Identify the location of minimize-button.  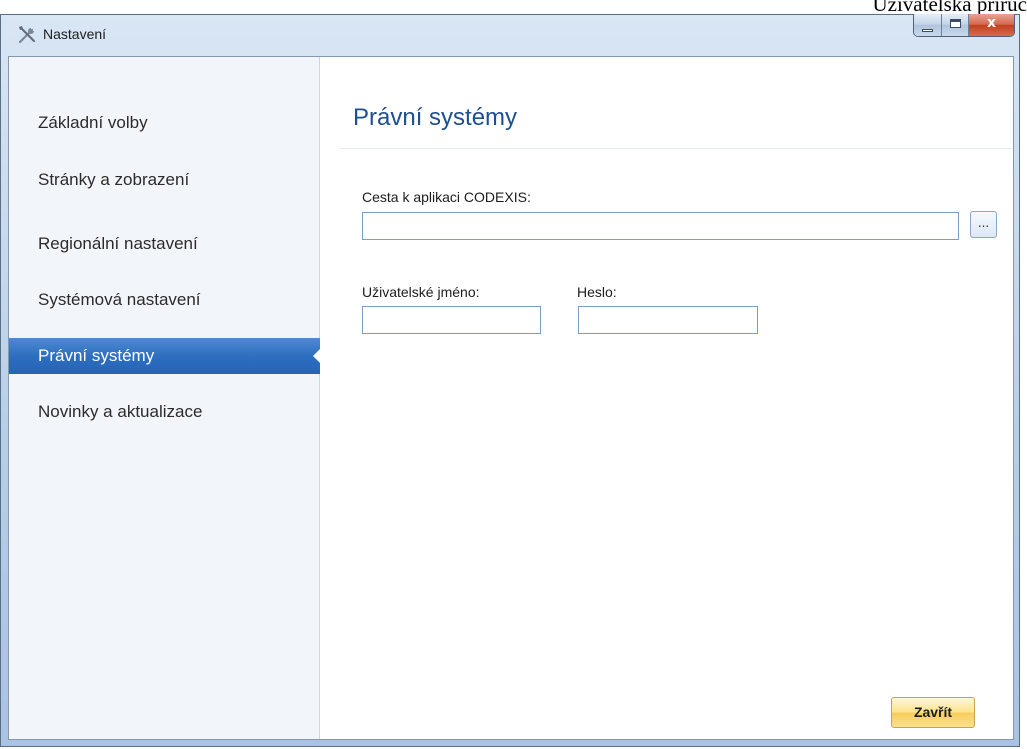
(927, 25).